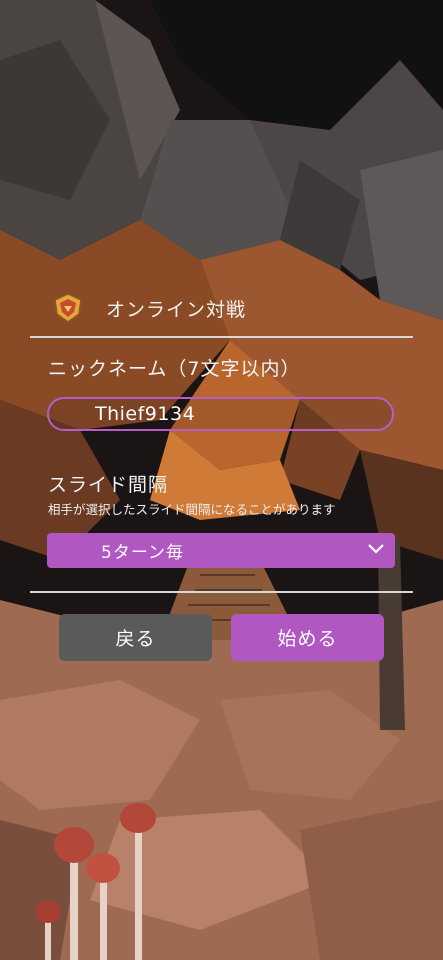 The height and width of the screenshot is (960, 443). What do you see at coordinates (135, 637) in the screenshot?
I see `back-button: 戻る` at bounding box center [135, 637].